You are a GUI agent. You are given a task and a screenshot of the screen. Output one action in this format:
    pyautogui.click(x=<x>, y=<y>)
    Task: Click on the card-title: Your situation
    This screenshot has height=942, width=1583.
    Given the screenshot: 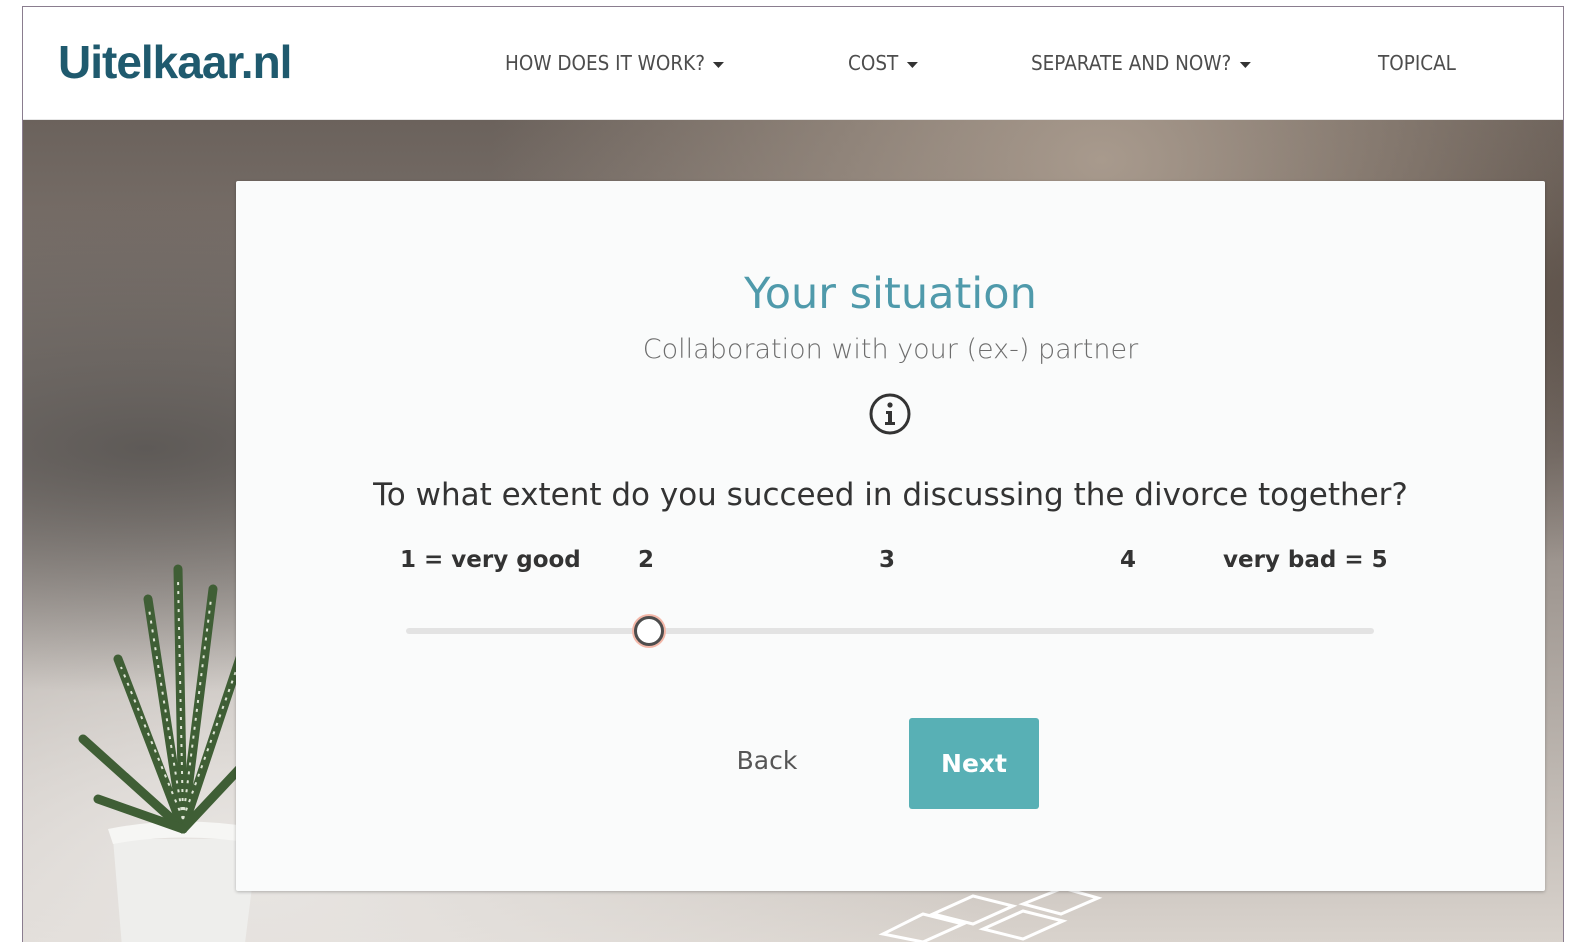 What is the action you would take?
    pyautogui.click(x=890, y=294)
    